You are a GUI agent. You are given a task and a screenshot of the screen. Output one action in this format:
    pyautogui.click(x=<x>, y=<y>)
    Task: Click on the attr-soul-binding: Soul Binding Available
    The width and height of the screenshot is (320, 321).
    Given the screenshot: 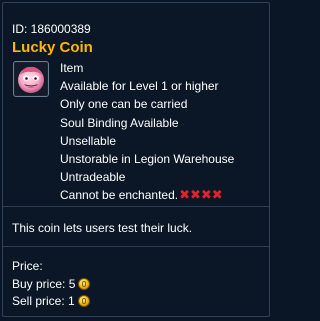 What is the action you would take?
    pyautogui.click(x=119, y=122)
    